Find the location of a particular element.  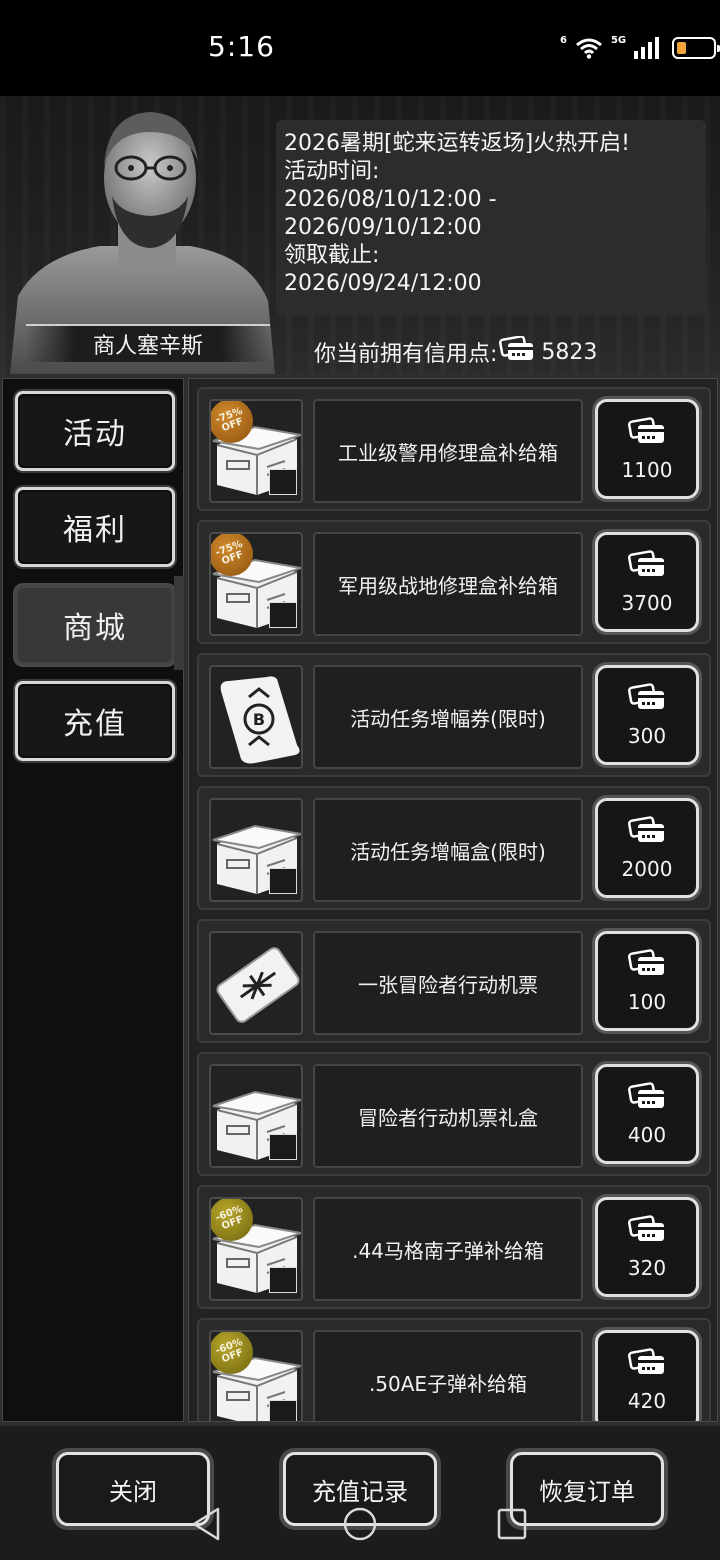

supply-crate-icon: -75% OFF is located at coordinates (256, 584).